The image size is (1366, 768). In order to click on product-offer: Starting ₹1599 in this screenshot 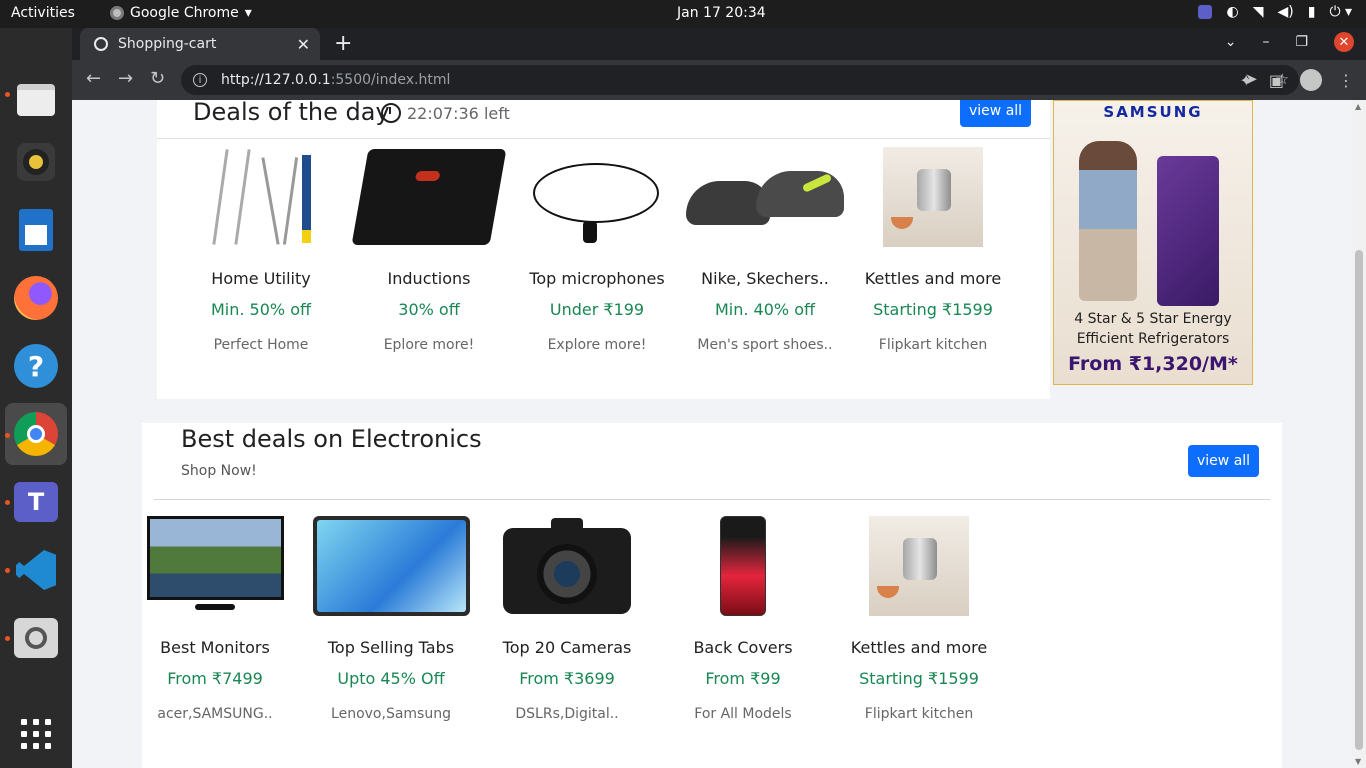, I will do `click(919, 678)`.